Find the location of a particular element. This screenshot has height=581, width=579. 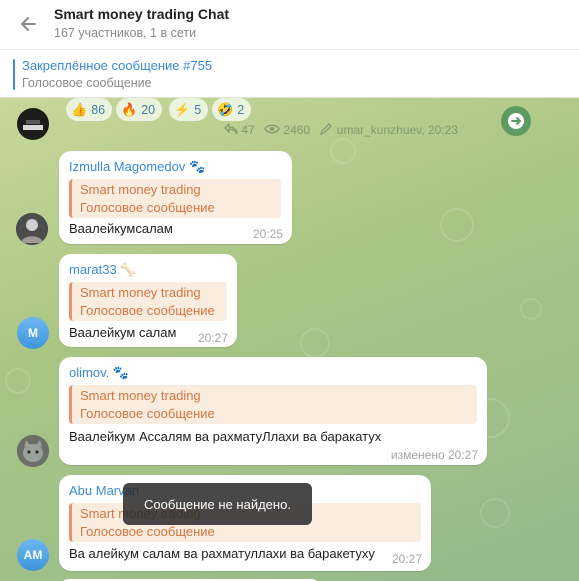

avatar-image-icon is located at coordinates (33, 125).